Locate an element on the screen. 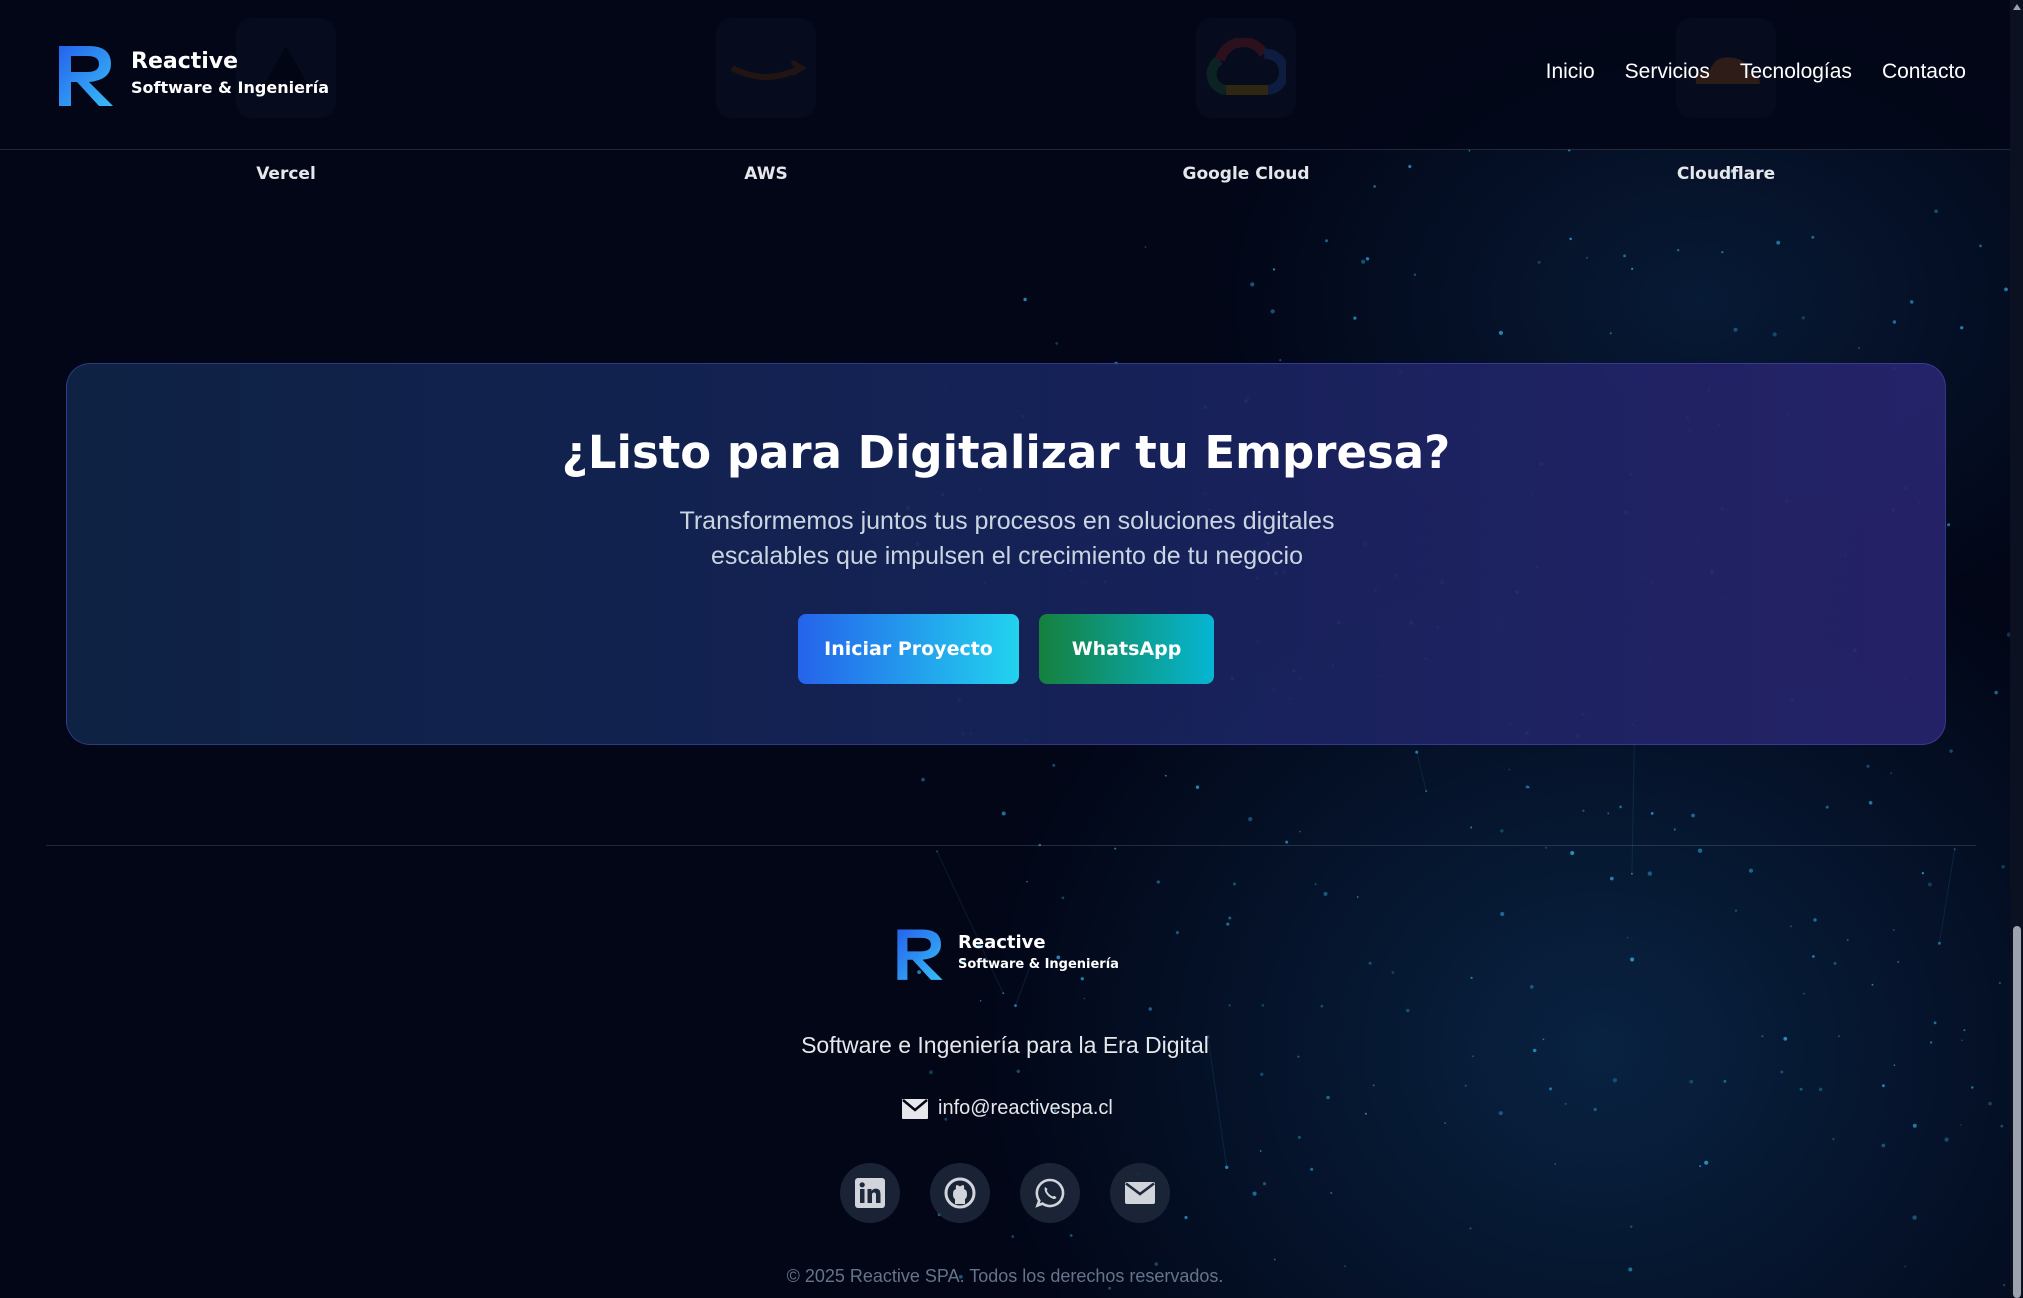 Image resolution: width=2023 pixels, height=1298 pixels. linkedin-button is located at coordinates (870, 1193).